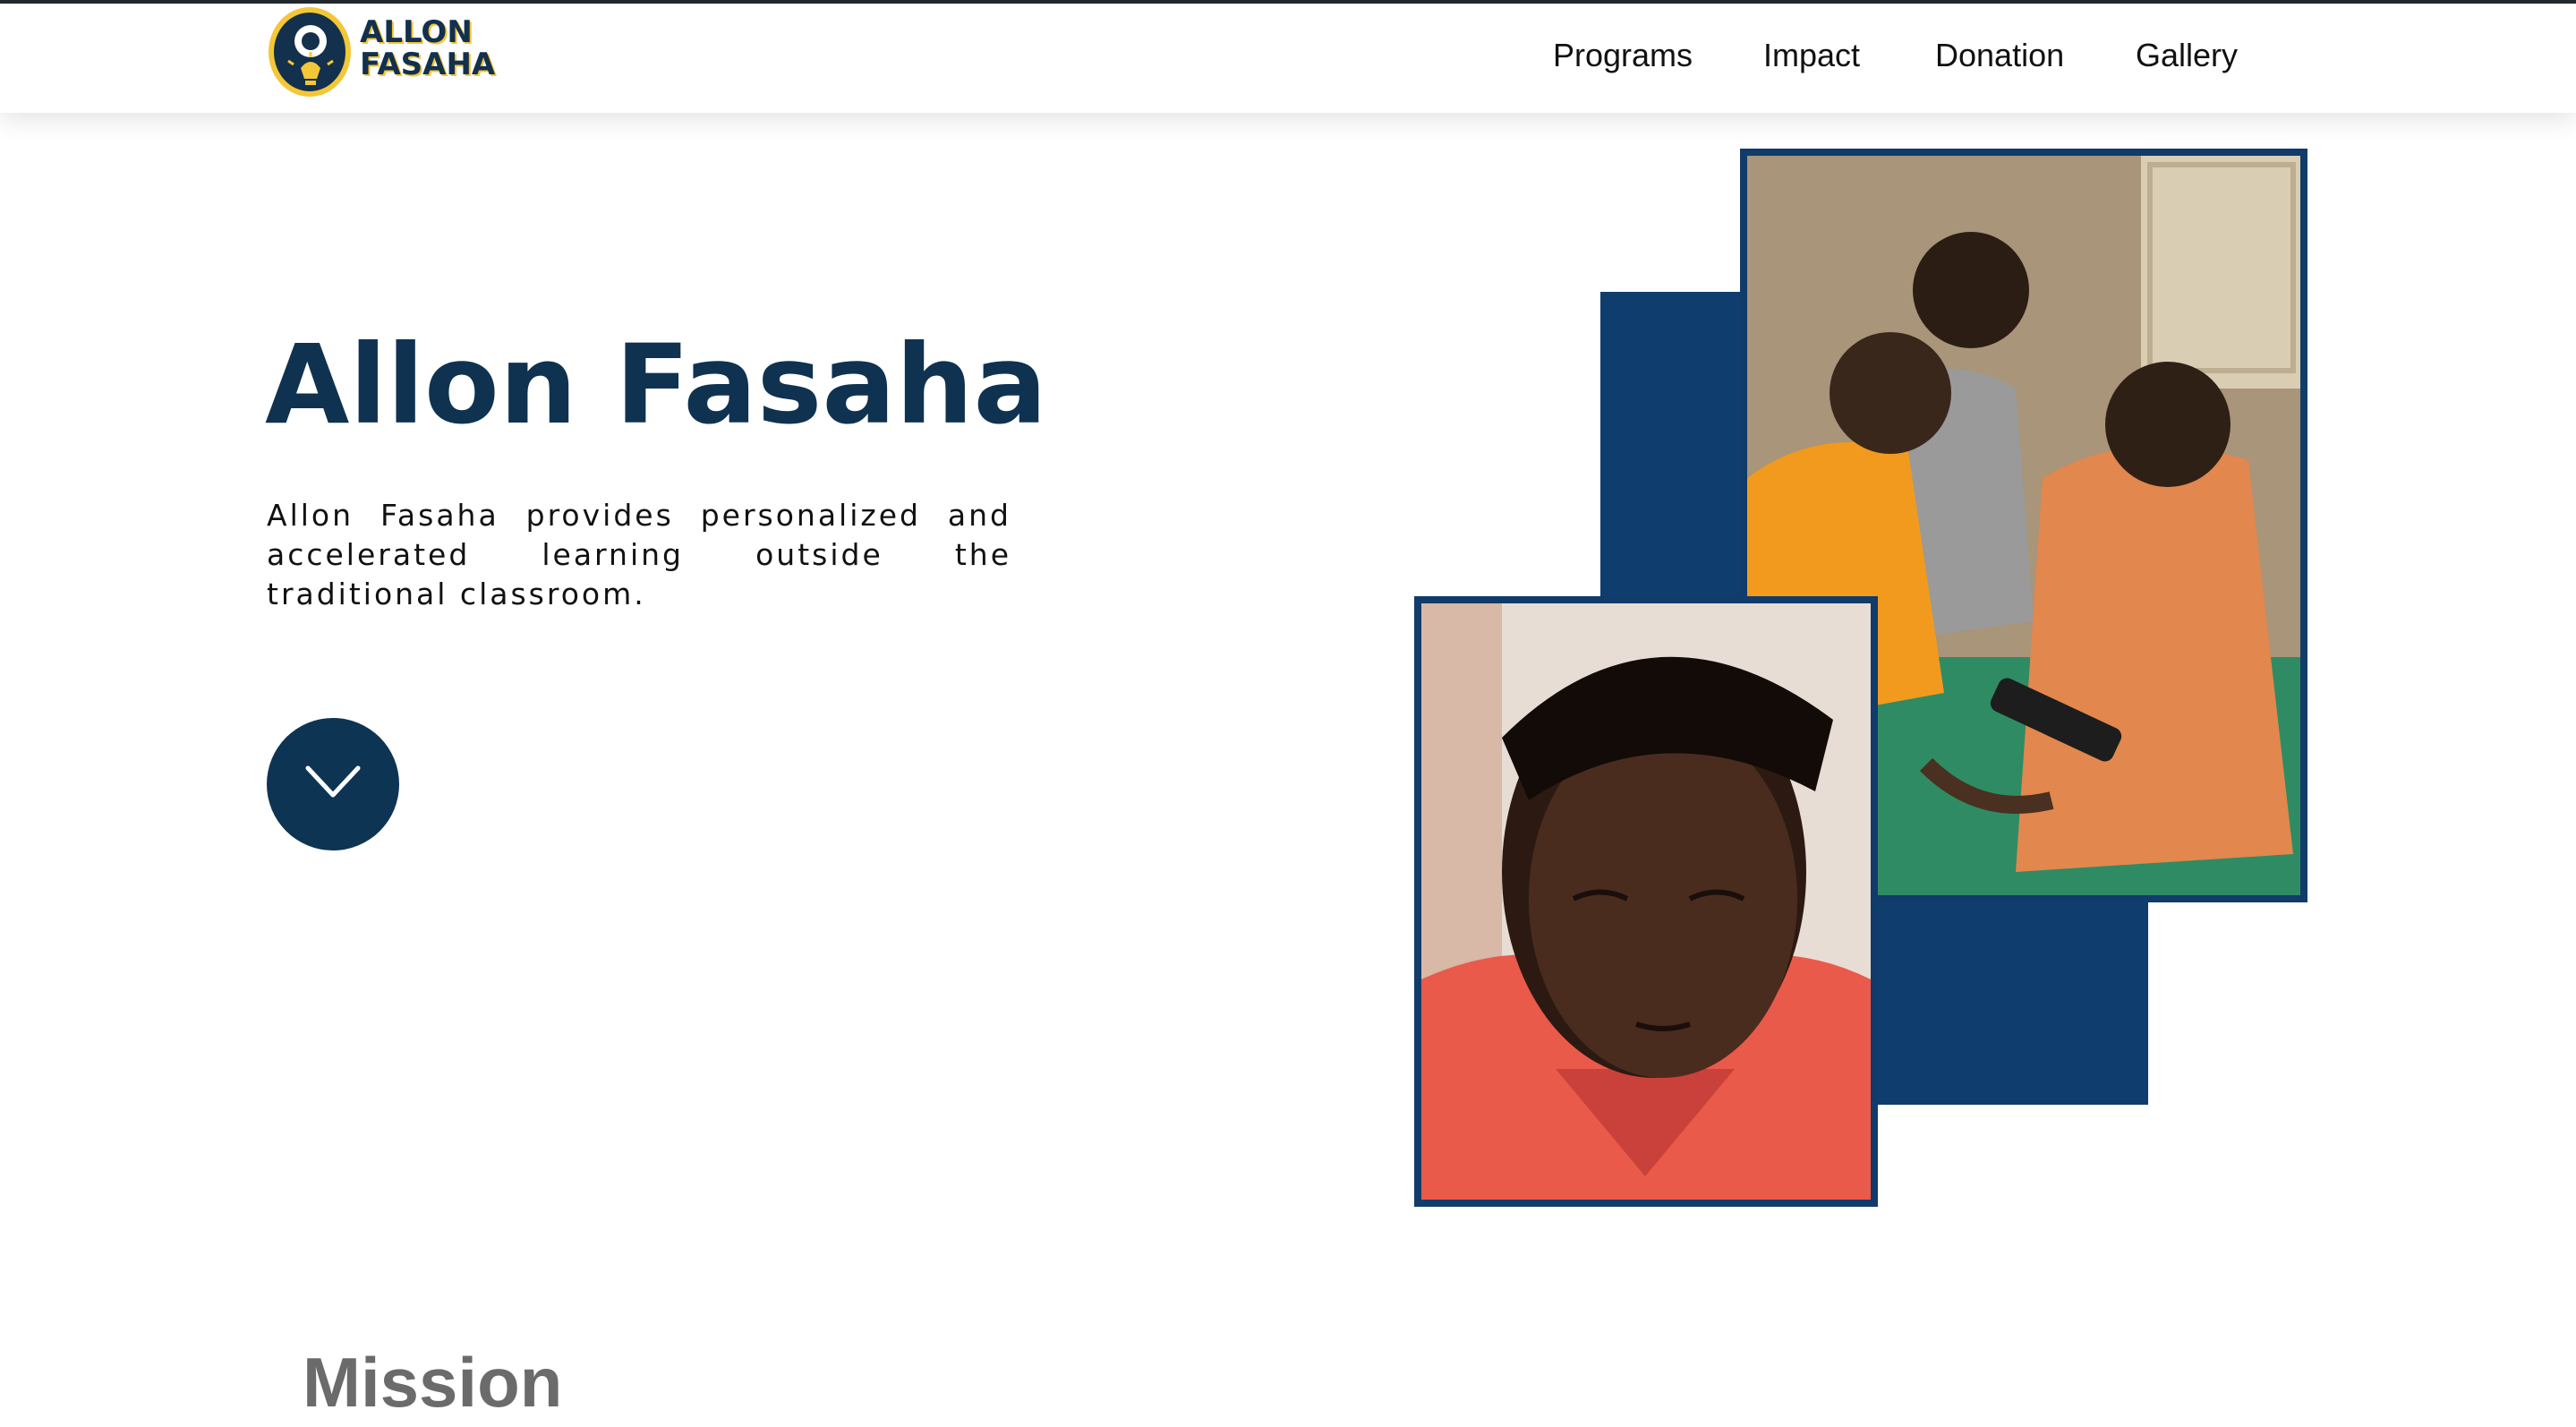  Describe the element at coordinates (1623, 56) in the screenshot. I see `nav-link-programs: Programs` at that location.